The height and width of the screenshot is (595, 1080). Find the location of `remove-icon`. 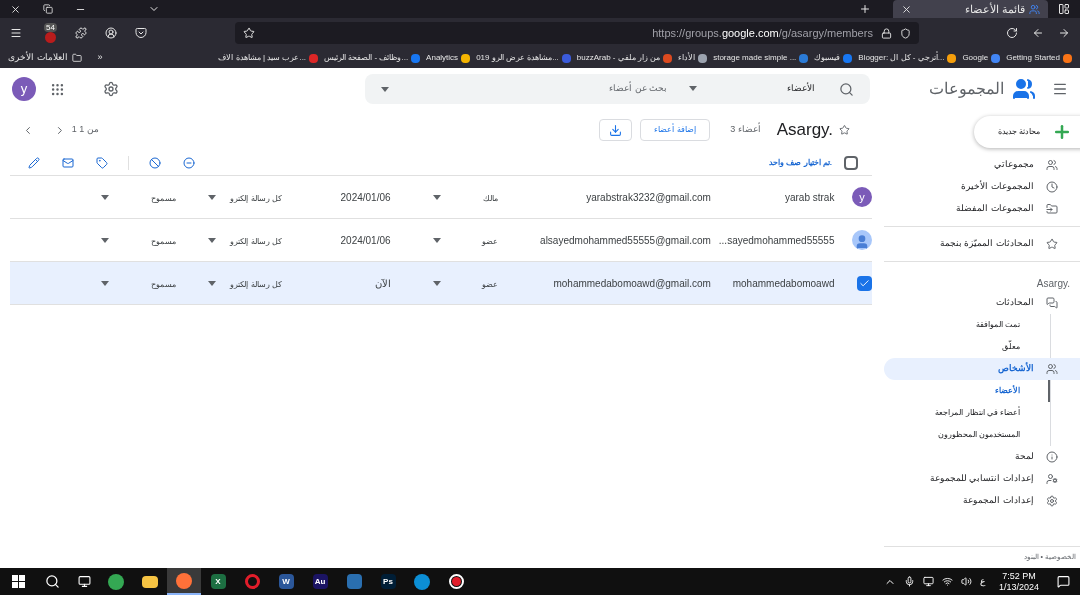

remove-icon is located at coordinates (189, 162).